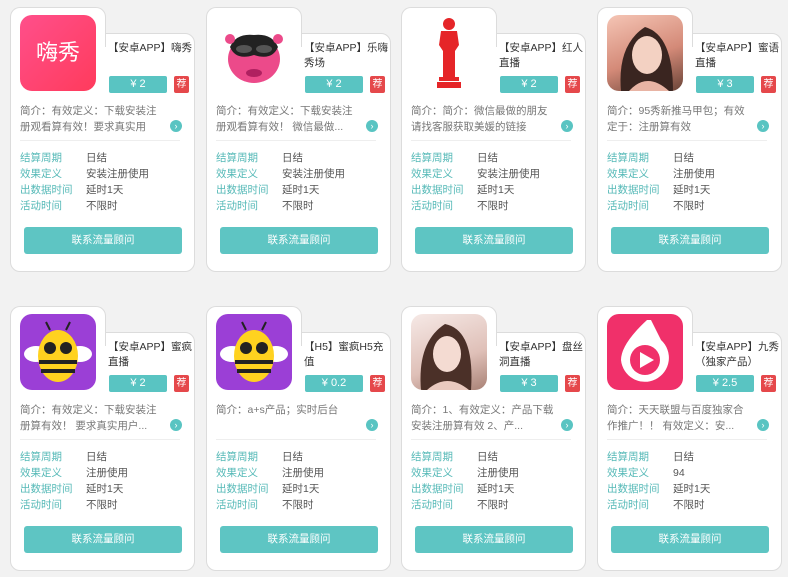 The width and height of the screenshot is (788, 577). I want to click on product-title: 【安卓APP】乐嗨秀场, so click(346, 55).